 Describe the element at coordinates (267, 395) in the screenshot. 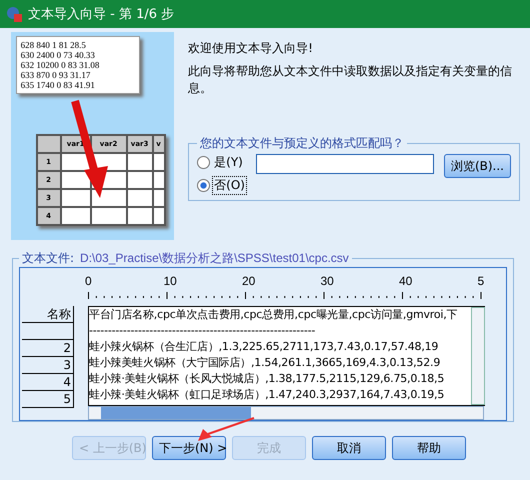

I see `preview-line: 蛙小辣·美蛙火锅杯（虹口足球场店）,1.47,240.3,2937,164,7.43,0.19,5` at that location.